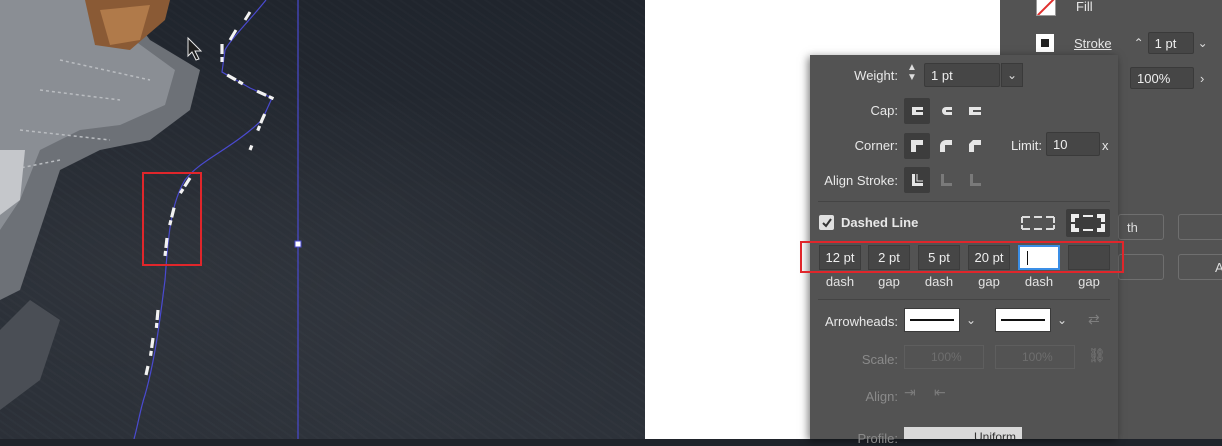 This screenshot has width=1222, height=446. Describe the element at coordinates (975, 146) in the screenshot. I see `bevel-join-icon` at that location.